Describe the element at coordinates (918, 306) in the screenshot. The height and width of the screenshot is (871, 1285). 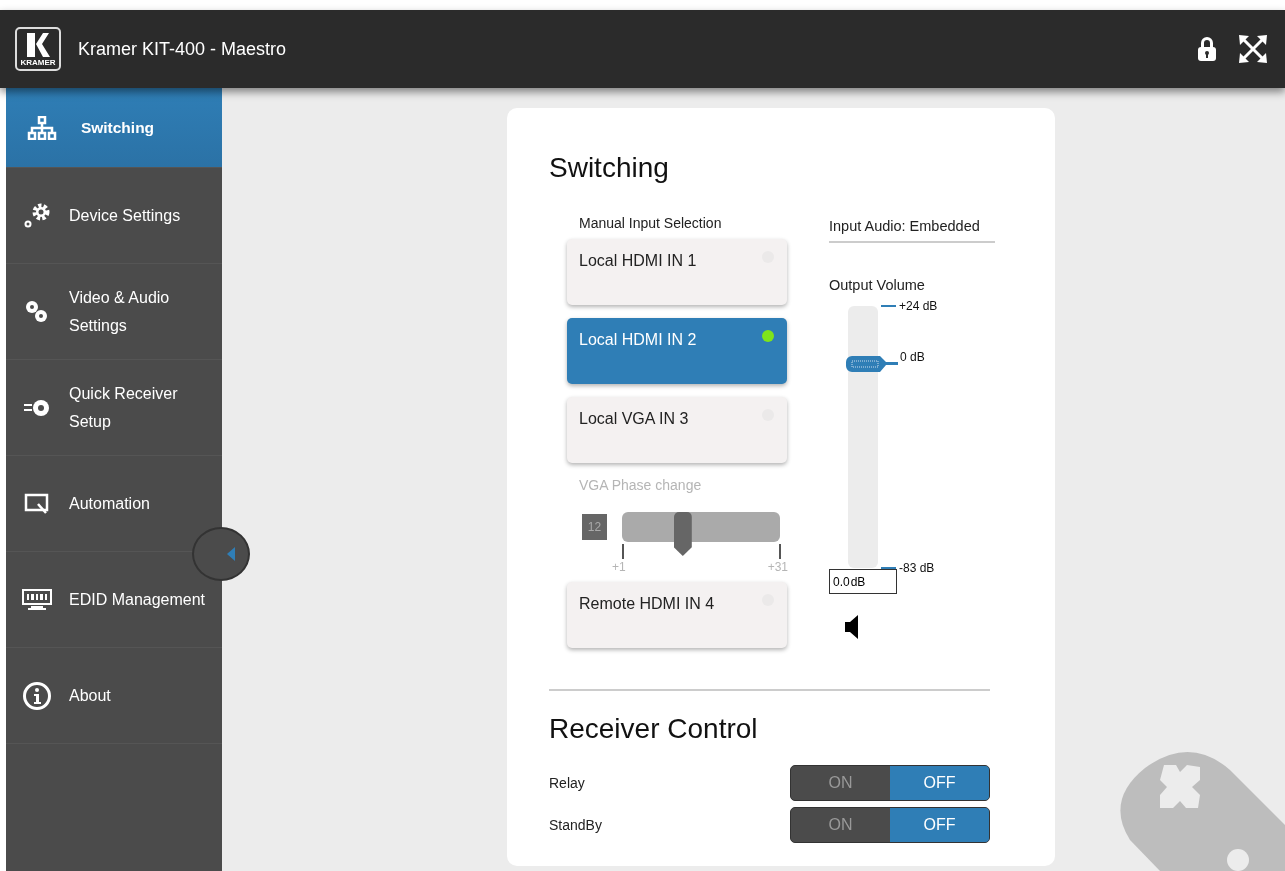
I see `tick-label: +24 dB` at that location.